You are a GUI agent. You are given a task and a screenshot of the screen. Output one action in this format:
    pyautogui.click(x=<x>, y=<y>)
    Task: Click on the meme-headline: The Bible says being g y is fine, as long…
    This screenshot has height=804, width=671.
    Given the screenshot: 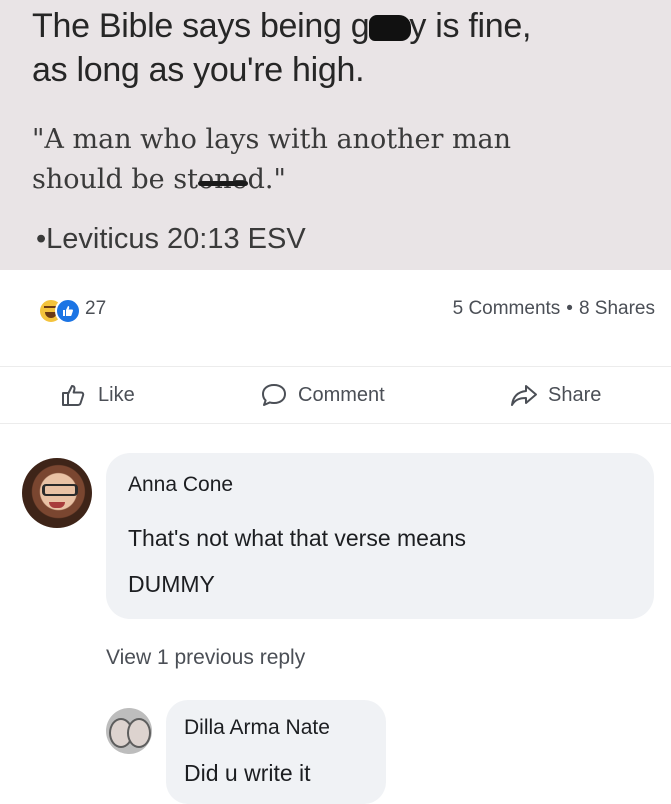 What is the action you would take?
    pyautogui.click(x=342, y=48)
    